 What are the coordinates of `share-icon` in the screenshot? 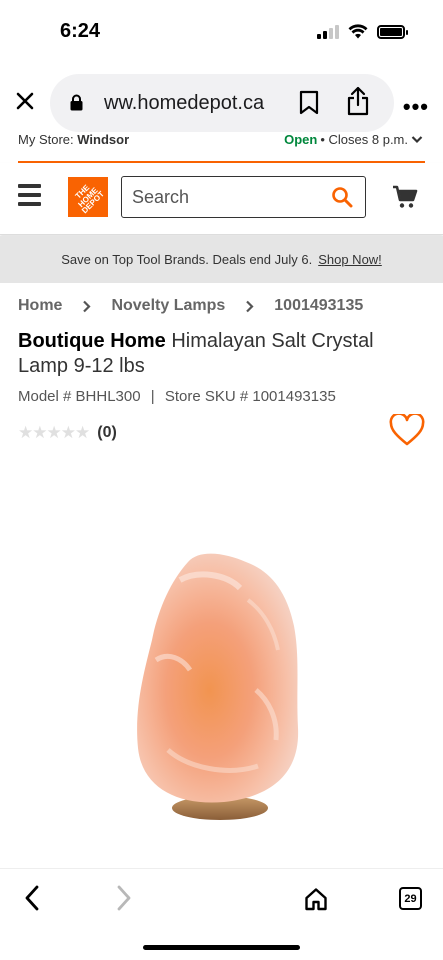 It's located at (358, 101).